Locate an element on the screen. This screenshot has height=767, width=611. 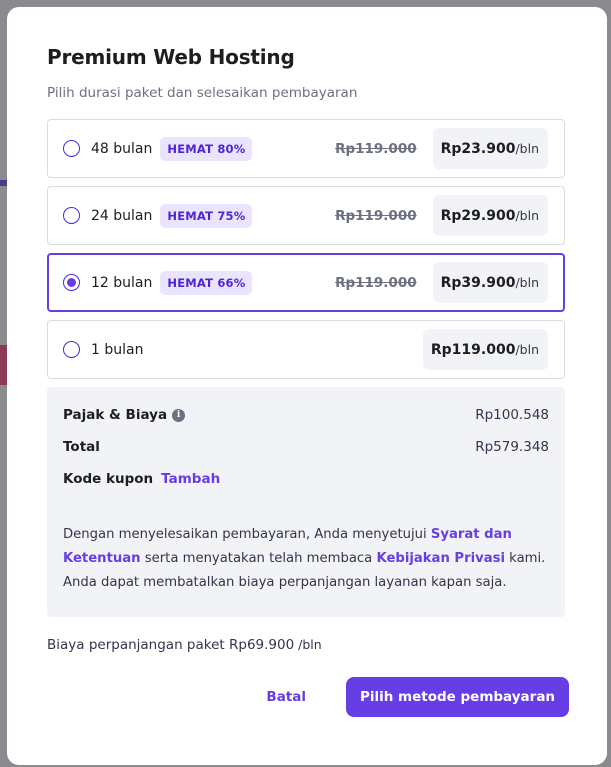
renewal-text: Biaya perpanjangan paket Rp69.900 is located at coordinates (171, 645).